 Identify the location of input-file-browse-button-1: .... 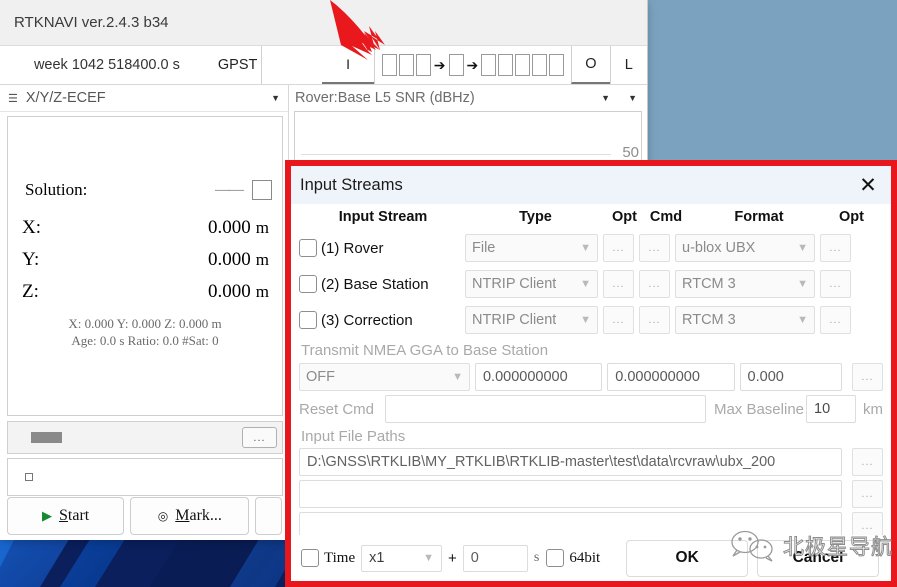
(867, 462).